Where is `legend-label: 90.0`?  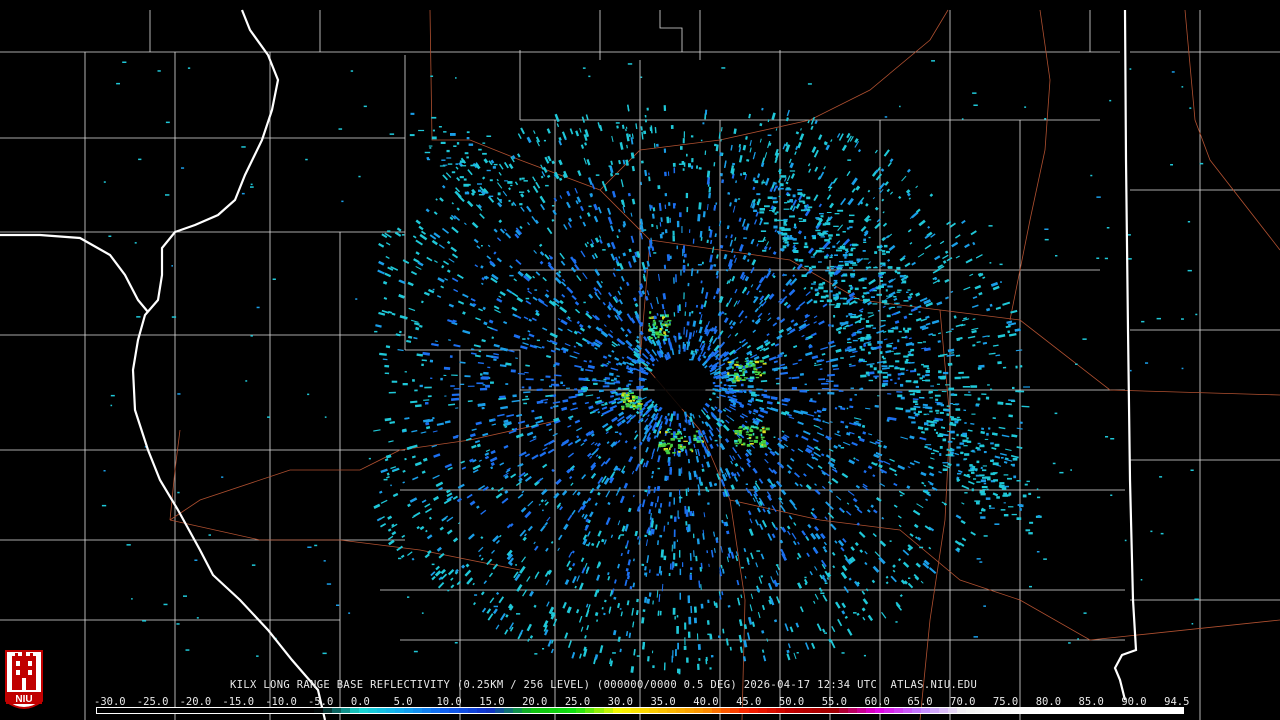 legend-label: 90.0 is located at coordinates (1134, 702).